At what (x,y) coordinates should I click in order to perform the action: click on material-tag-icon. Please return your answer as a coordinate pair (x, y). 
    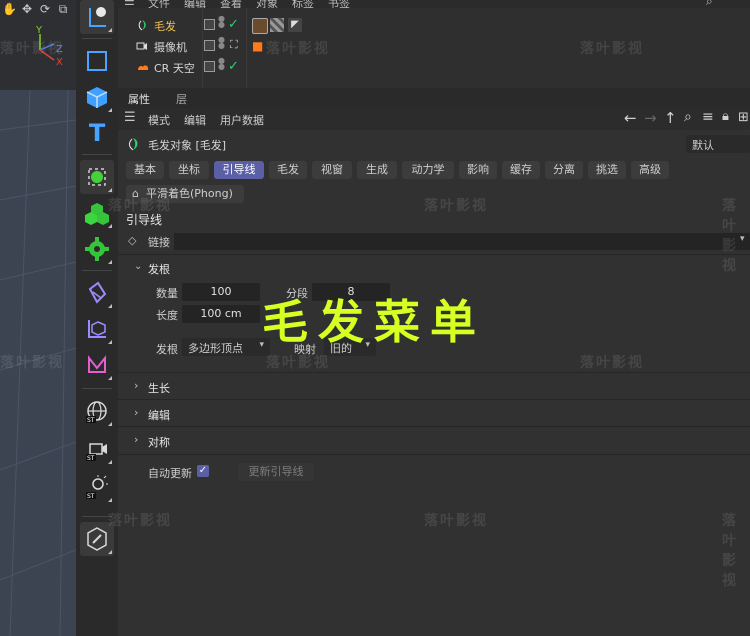
    Looking at the image, I should click on (260, 26).